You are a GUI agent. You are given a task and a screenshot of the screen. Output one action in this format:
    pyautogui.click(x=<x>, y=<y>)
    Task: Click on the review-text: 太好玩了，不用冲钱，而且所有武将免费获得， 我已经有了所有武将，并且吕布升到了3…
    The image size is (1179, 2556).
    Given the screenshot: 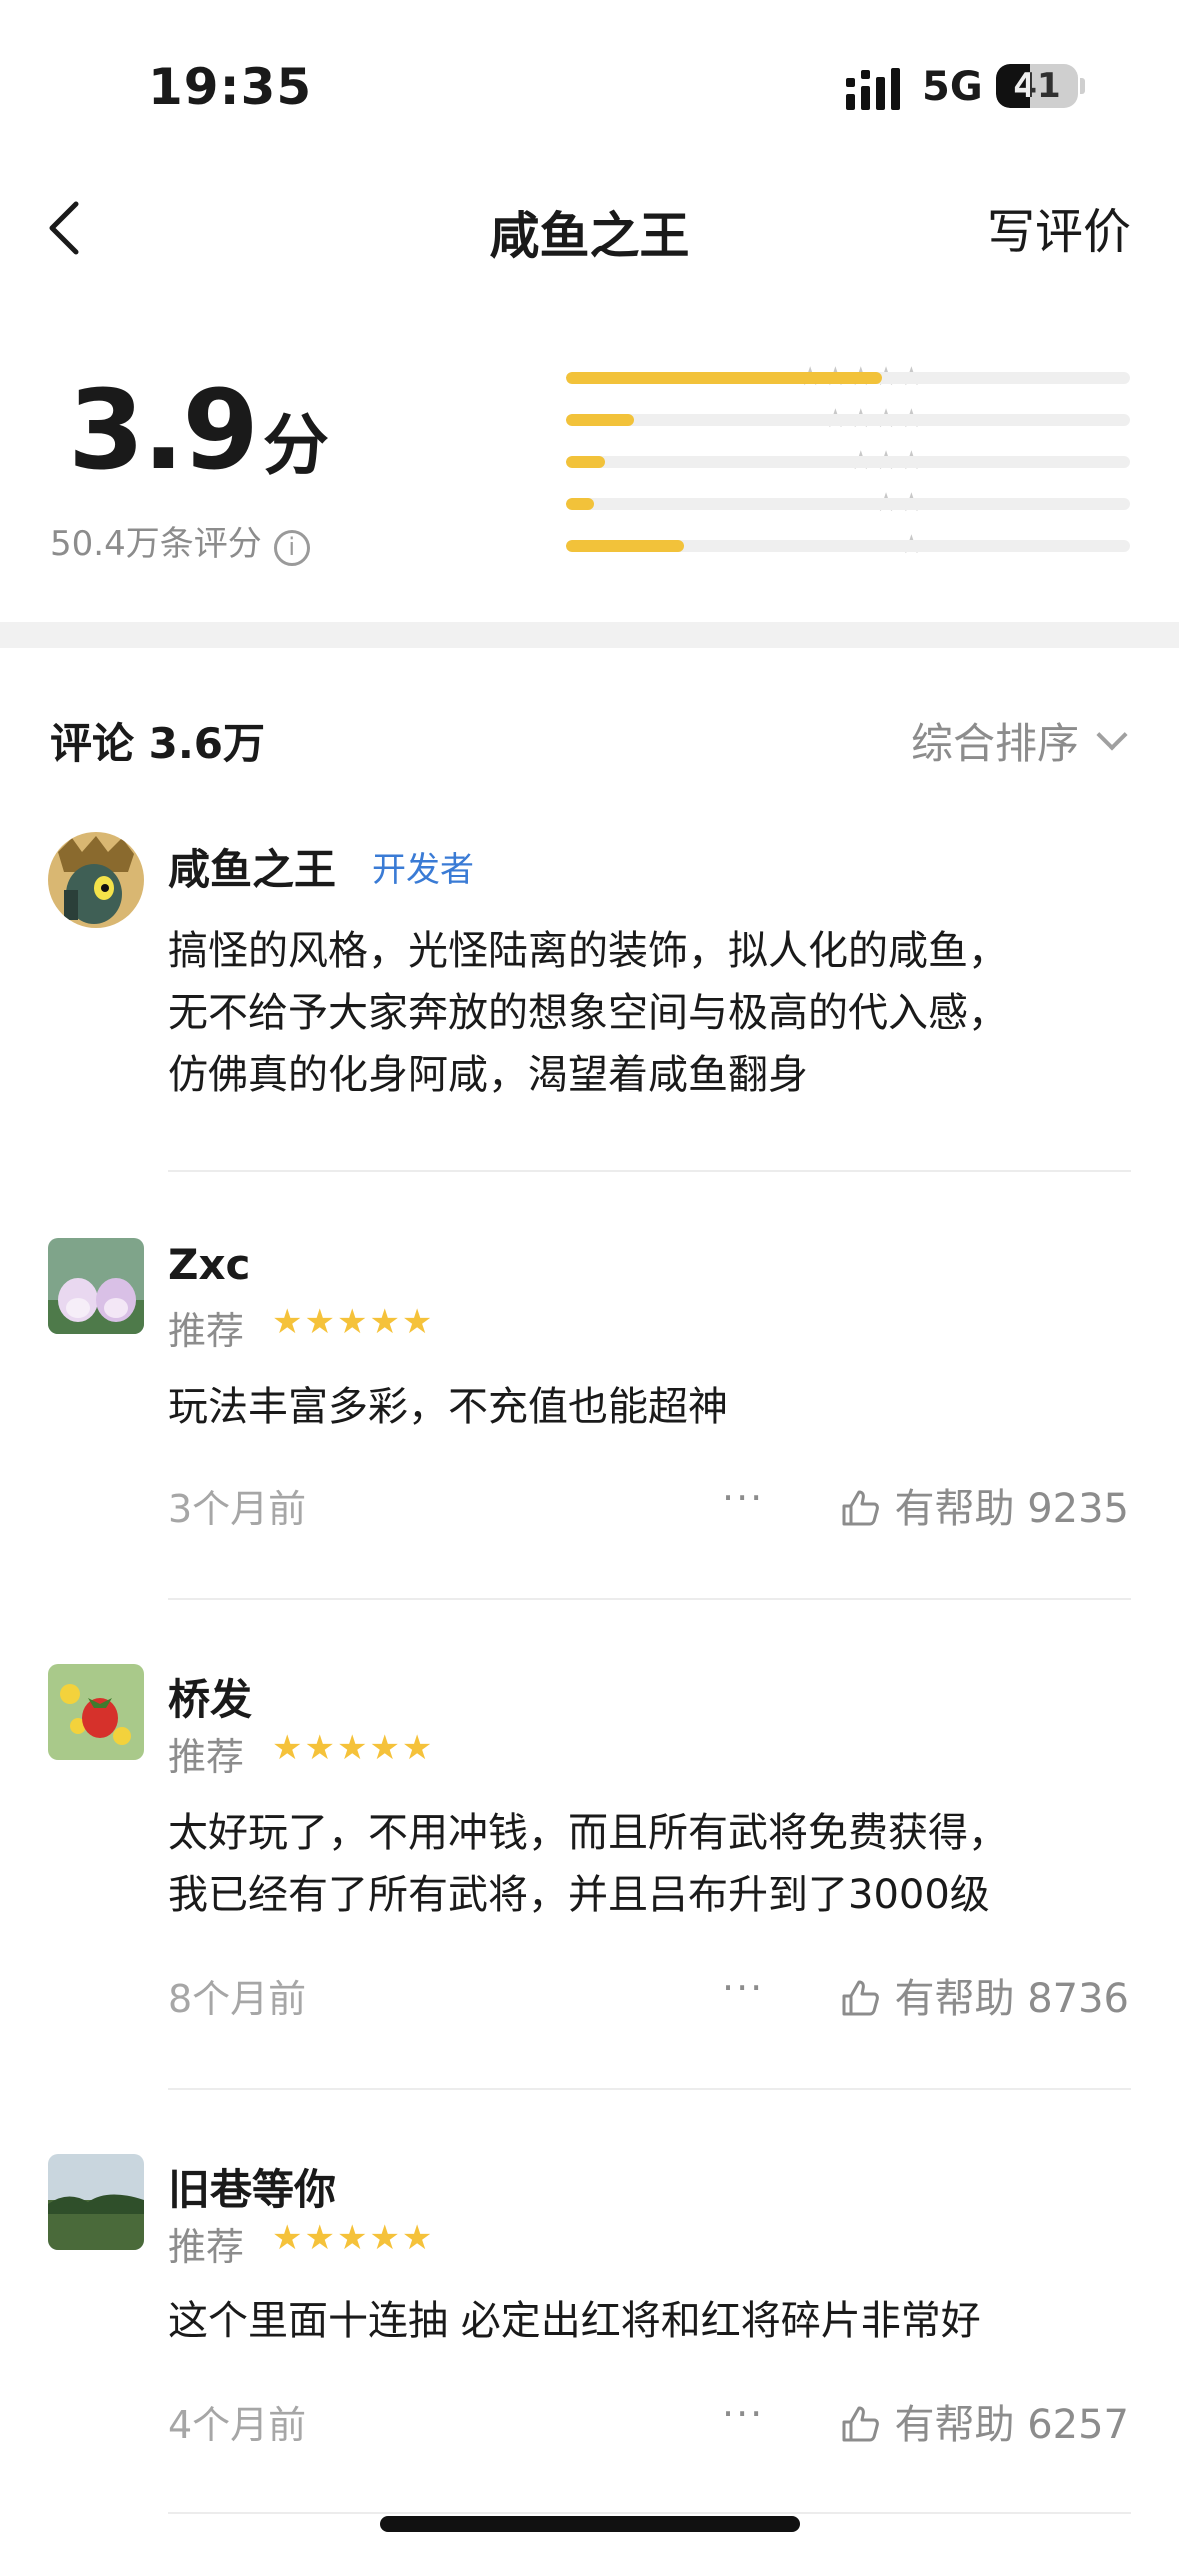 What is the action you would take?
    pyautogui.click(x=648, y=1864)
    